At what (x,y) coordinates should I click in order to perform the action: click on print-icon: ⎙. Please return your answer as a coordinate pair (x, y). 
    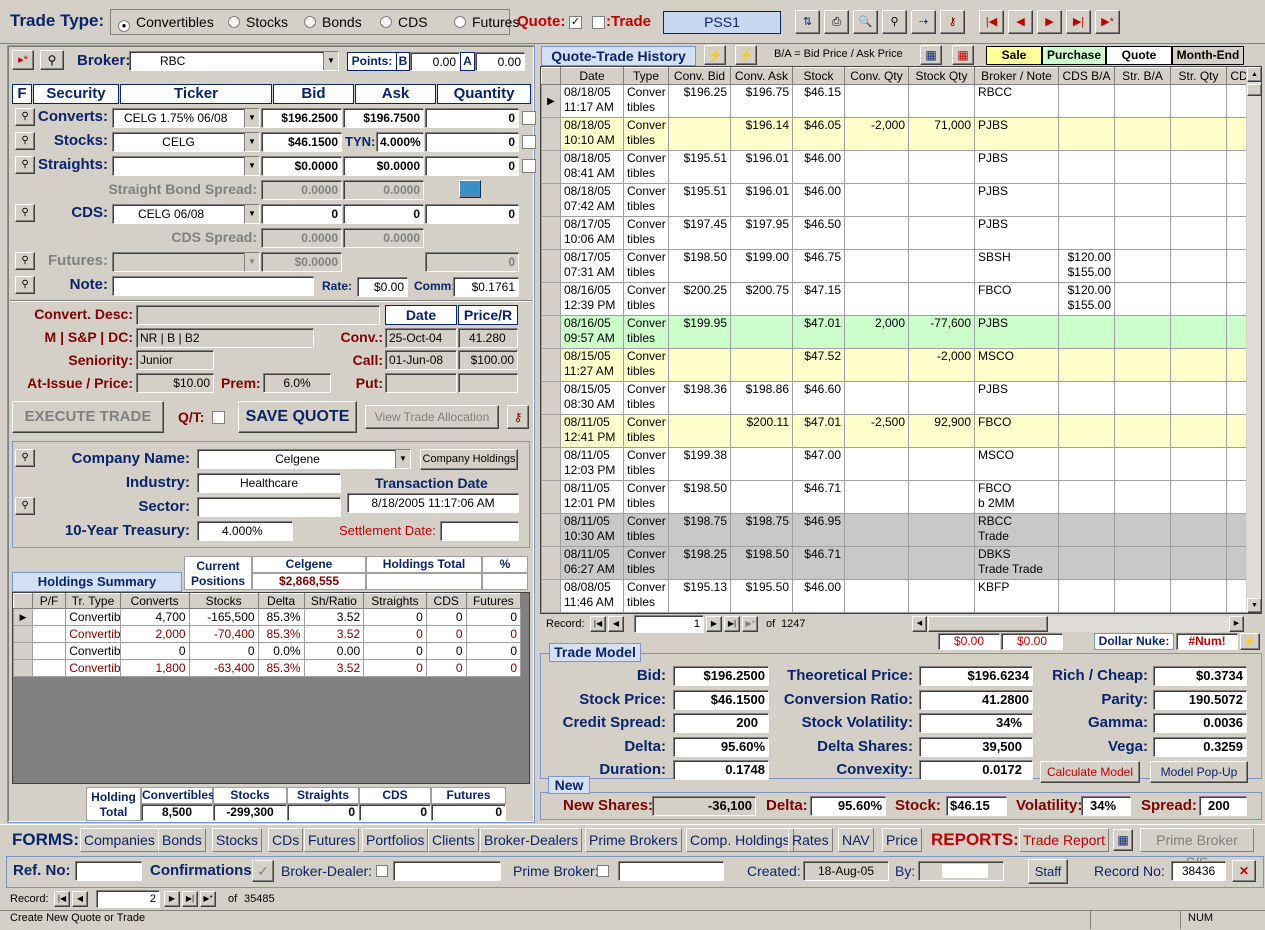
    Looking at the image, I should click on (836, 22).